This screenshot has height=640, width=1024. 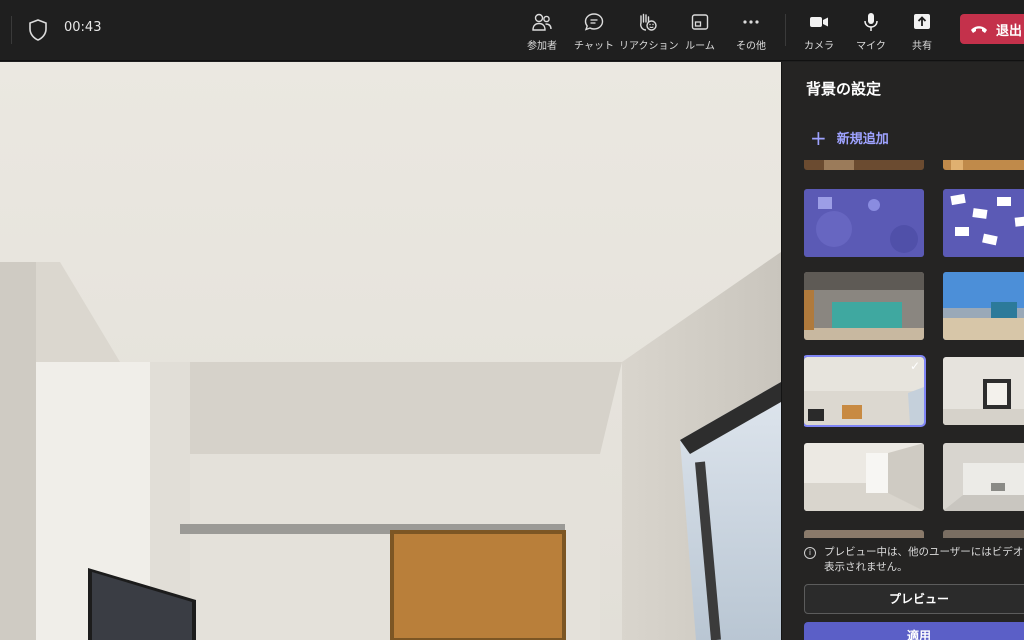 I want to click on people-label: 参加者, so click(x=542, y=46).